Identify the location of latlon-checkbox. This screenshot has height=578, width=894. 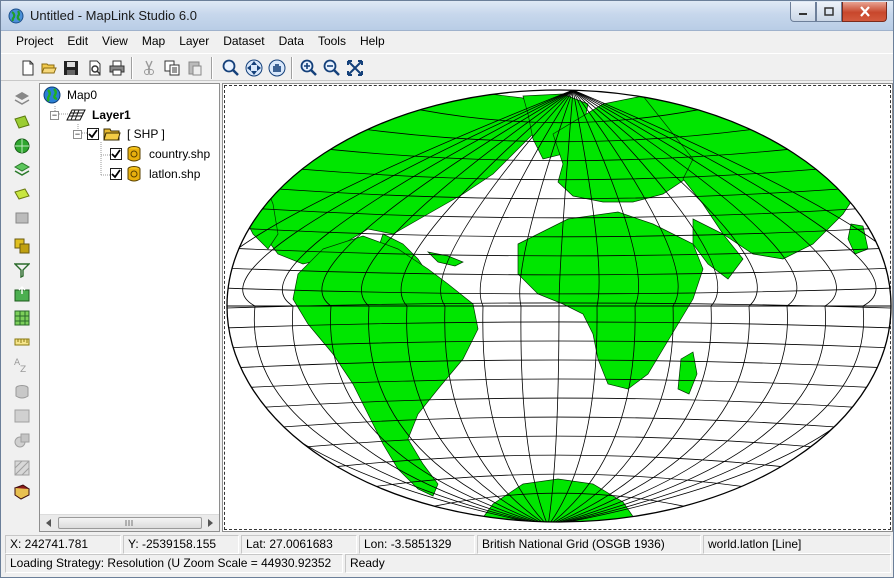
(116, 174).